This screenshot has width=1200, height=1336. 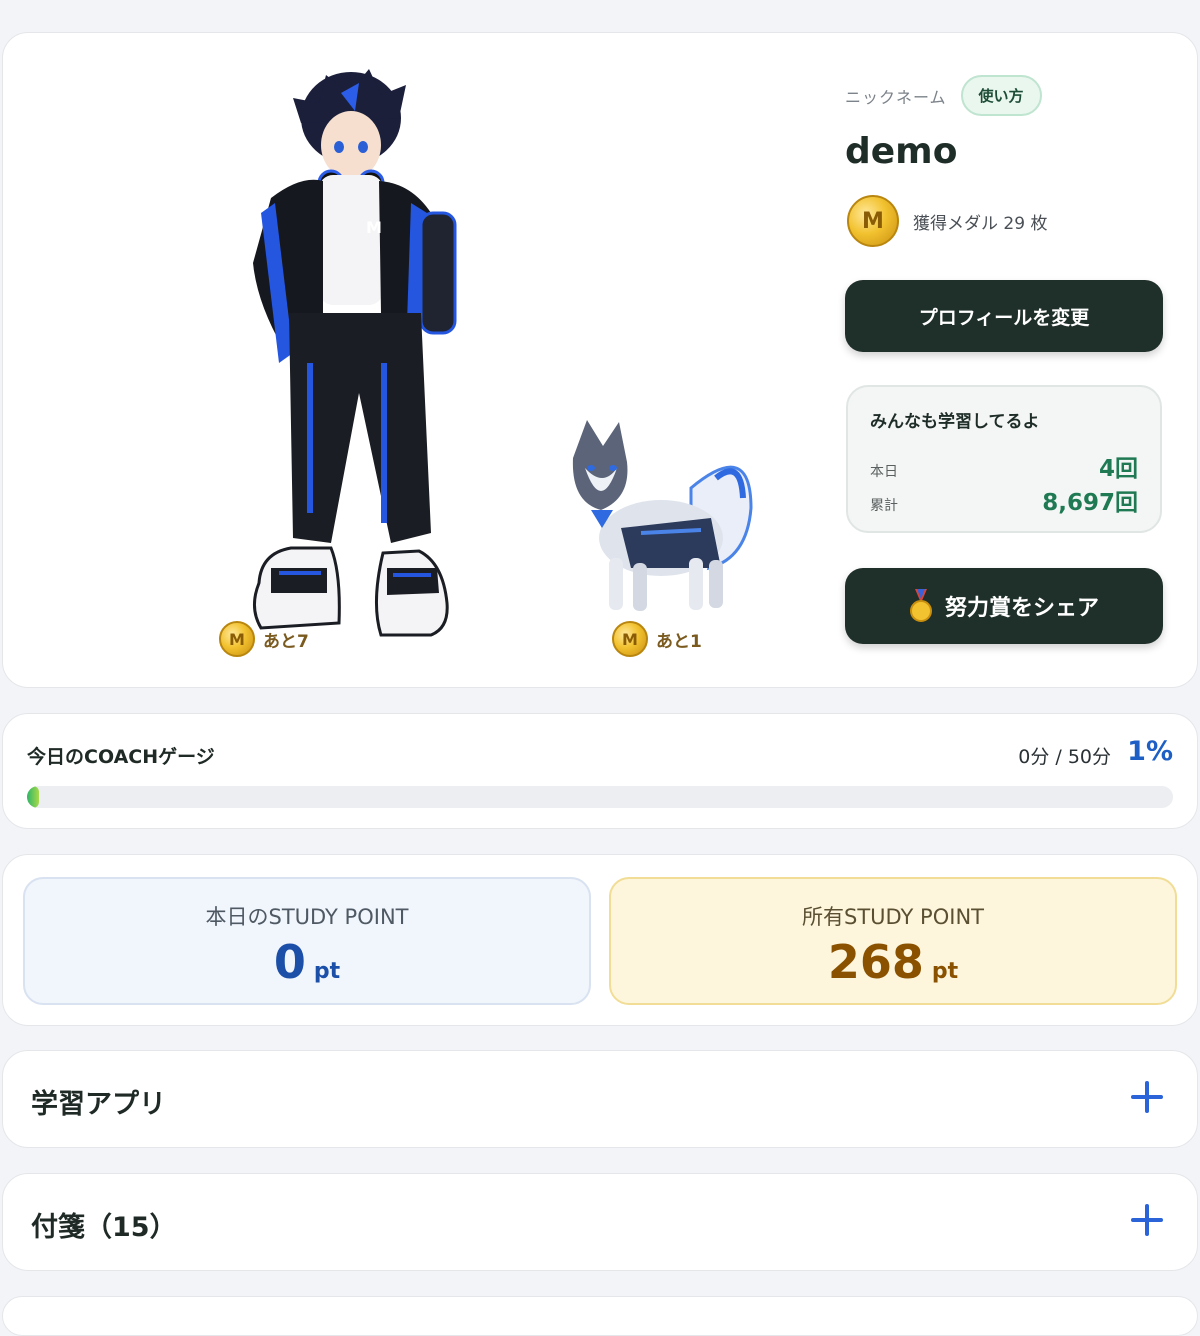 I want to click on nickname: demo, so click(x=901, y=151).